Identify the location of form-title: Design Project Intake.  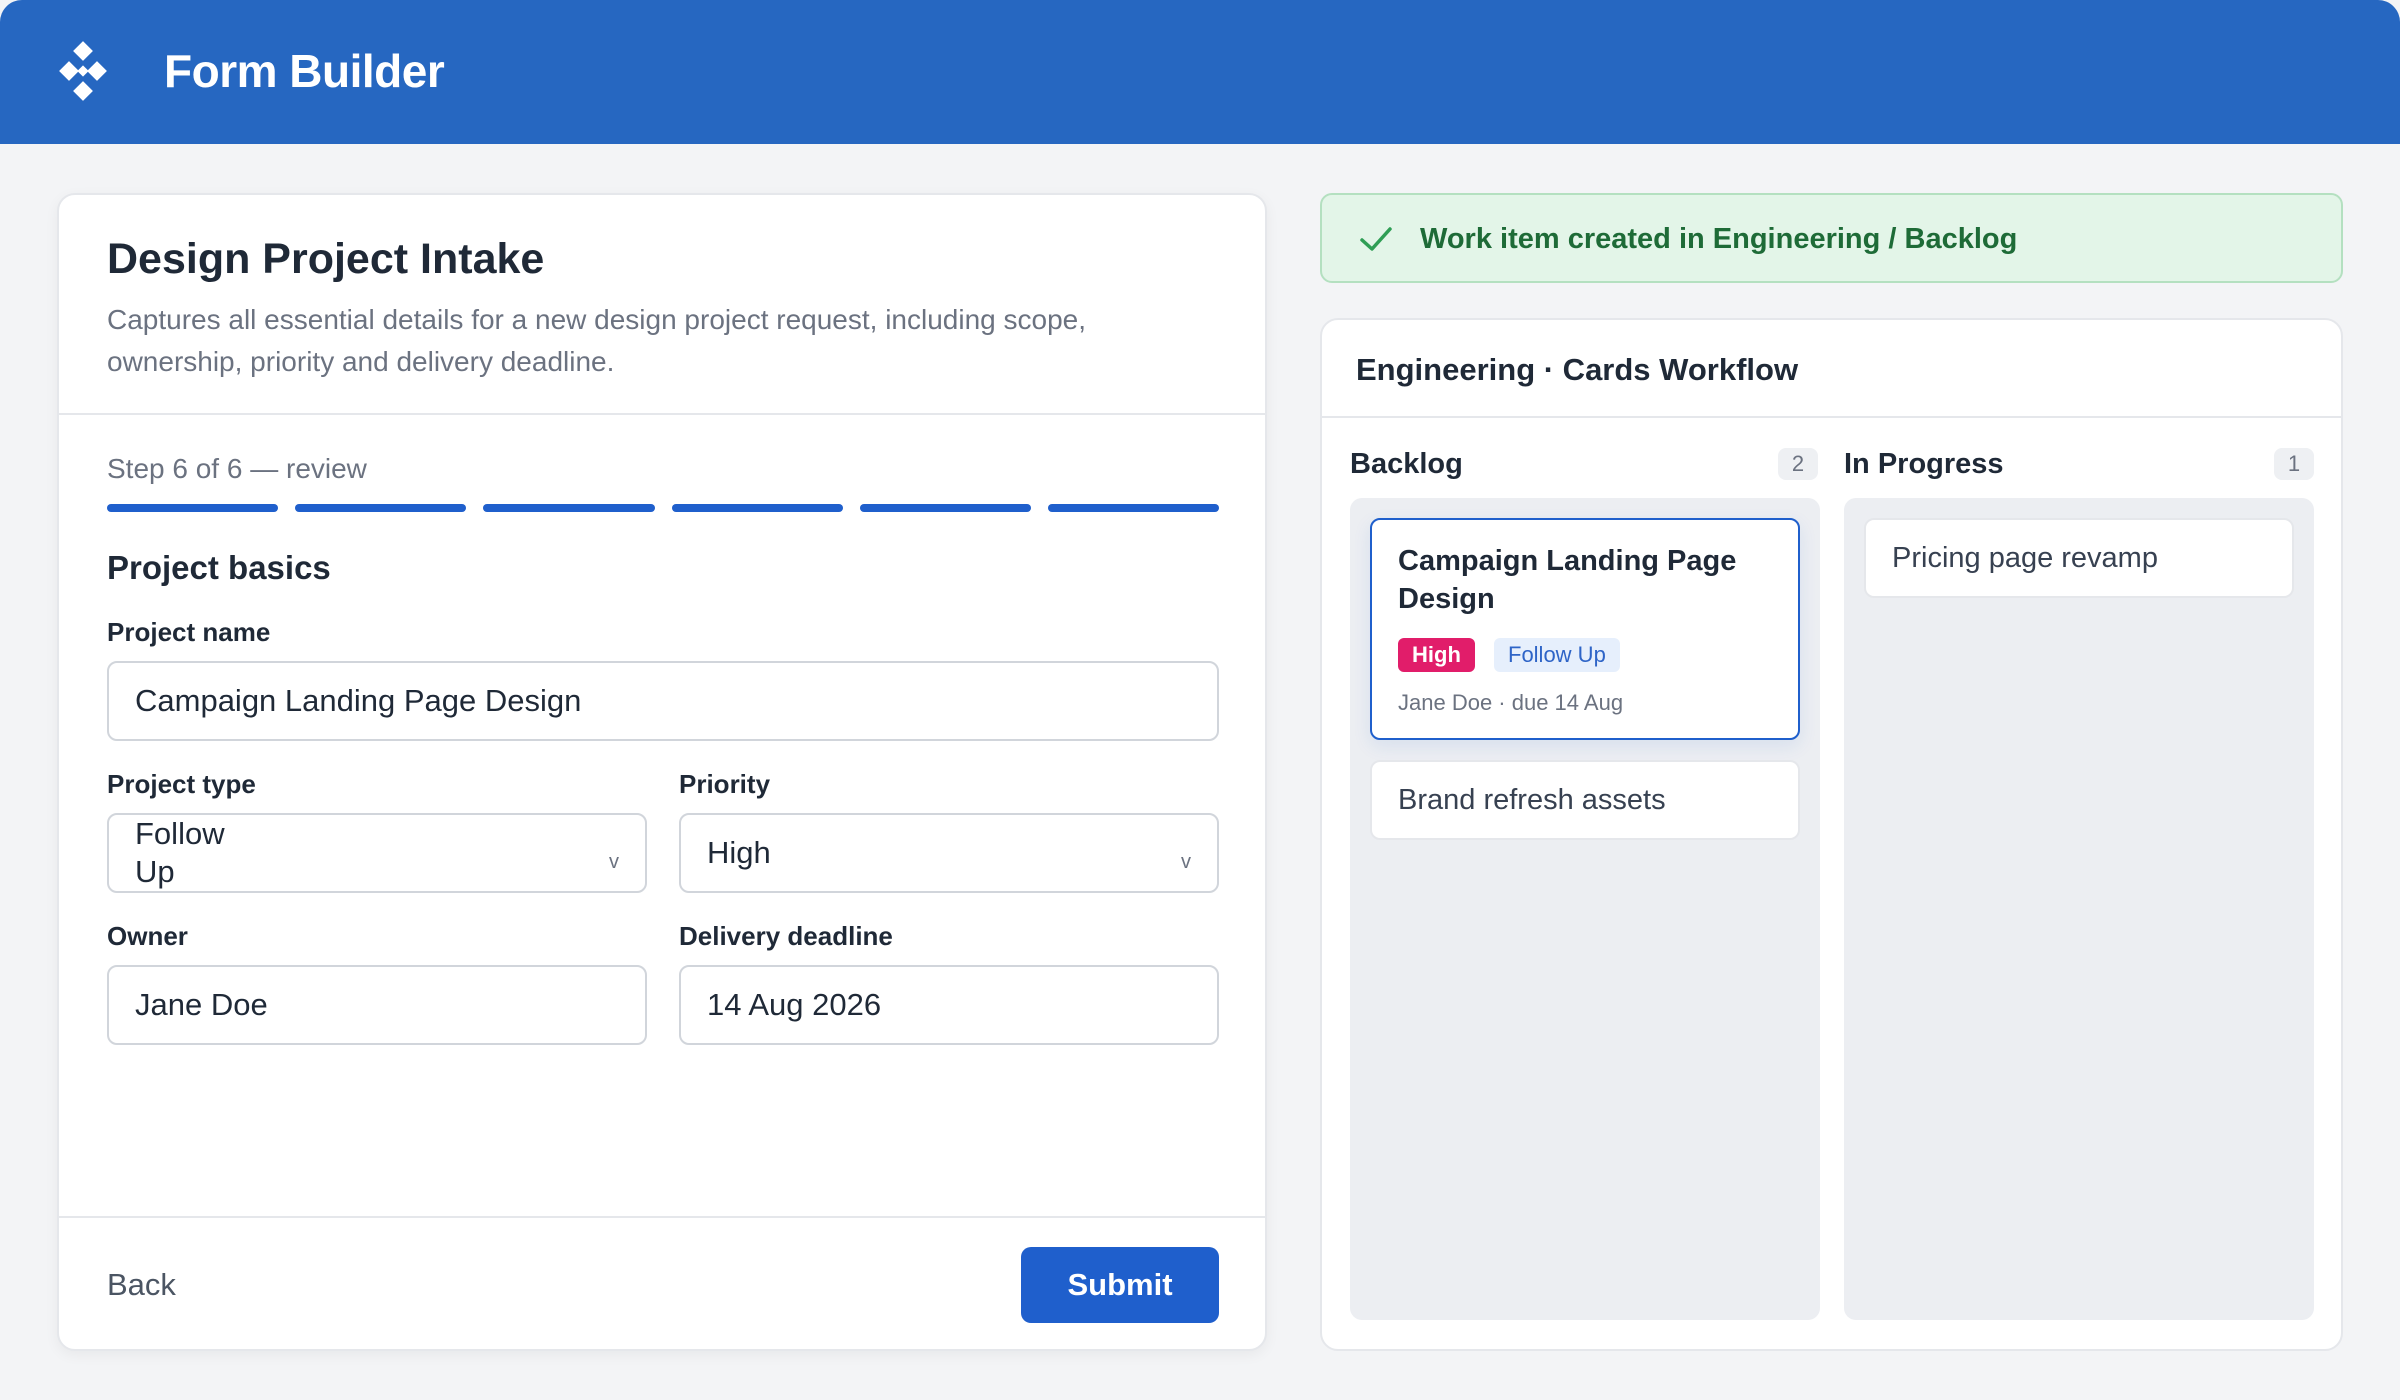
(326, 259).